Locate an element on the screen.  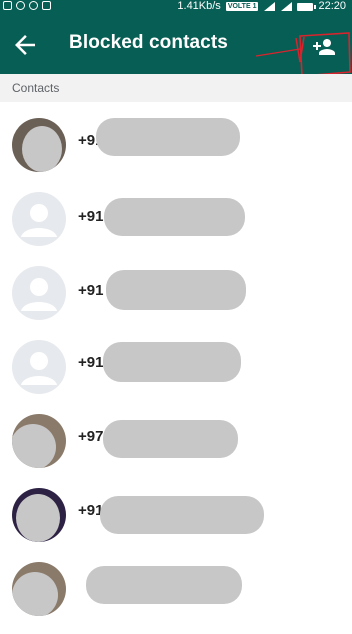
person-add-icon is located at coordinates (324, 47).